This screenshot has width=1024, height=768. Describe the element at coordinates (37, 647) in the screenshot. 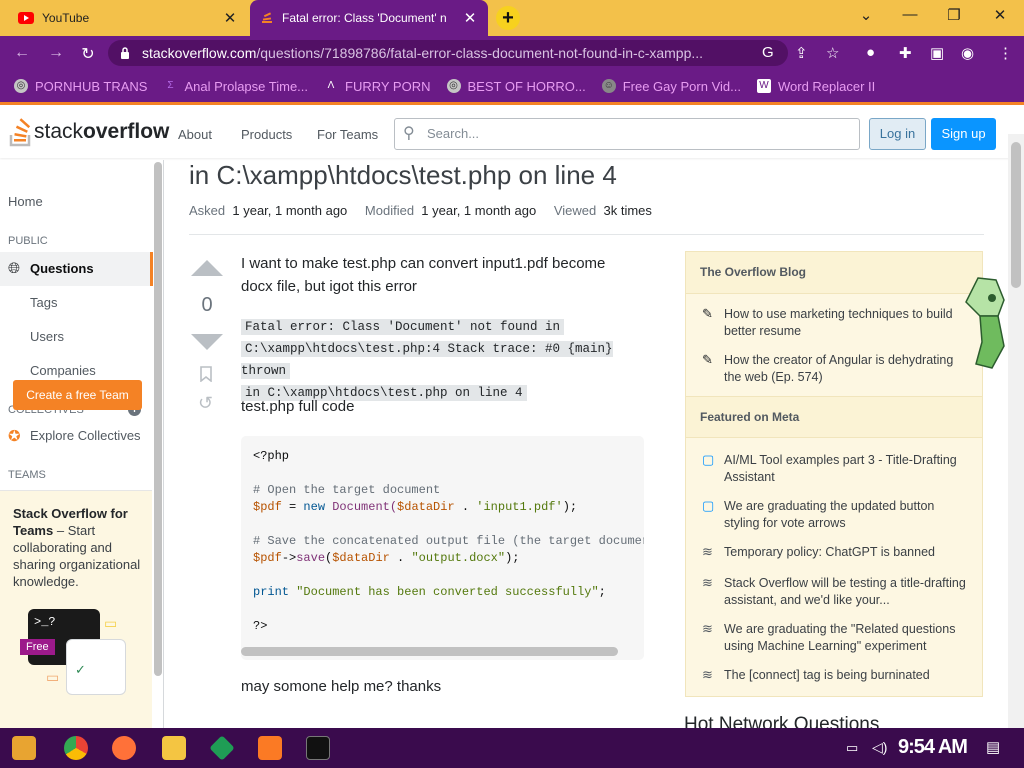

I see `free-badge: Free` at that location.